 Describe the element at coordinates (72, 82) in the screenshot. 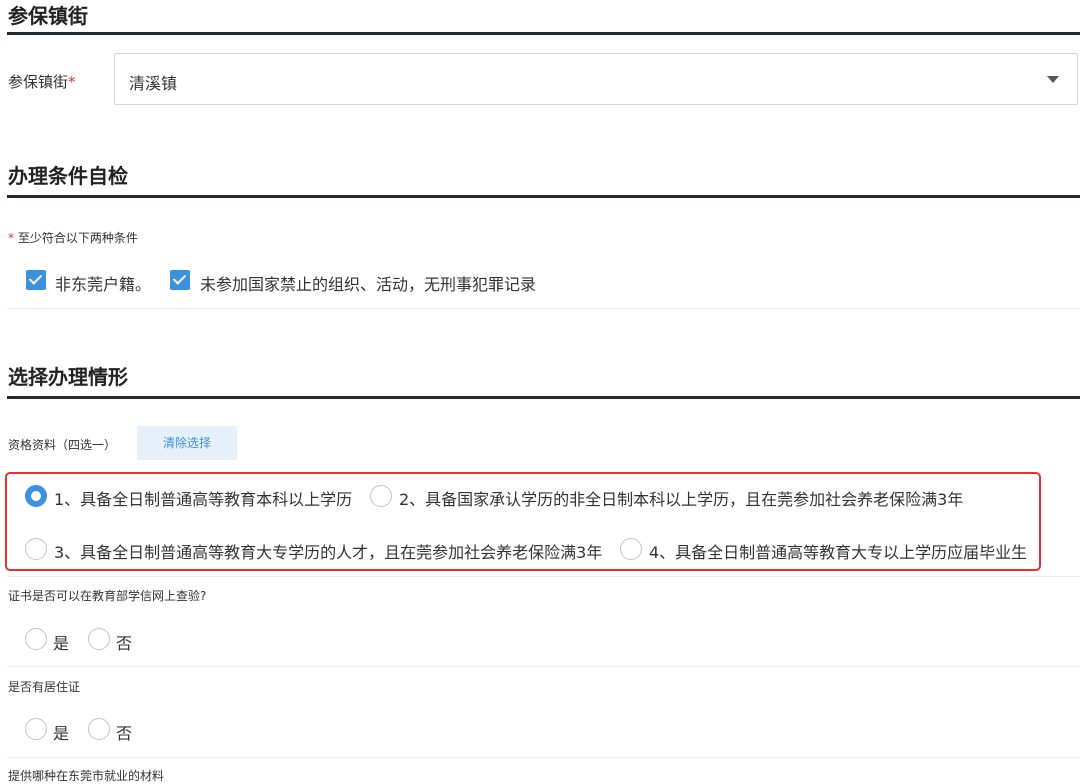

I see `required-mark: *` at that location.